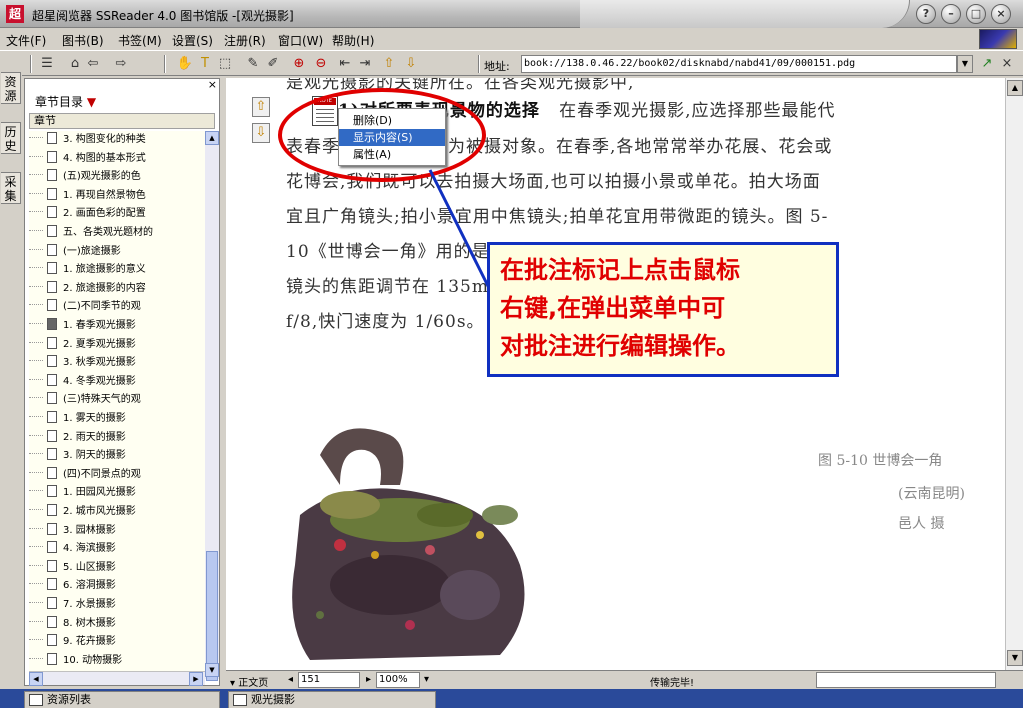 The height and width of the screenshot is (708, 1023). Describe the element at coordinates (117, 438) in the screenshot. I see `tree-item: 2. 雨天的摄影` at that location.